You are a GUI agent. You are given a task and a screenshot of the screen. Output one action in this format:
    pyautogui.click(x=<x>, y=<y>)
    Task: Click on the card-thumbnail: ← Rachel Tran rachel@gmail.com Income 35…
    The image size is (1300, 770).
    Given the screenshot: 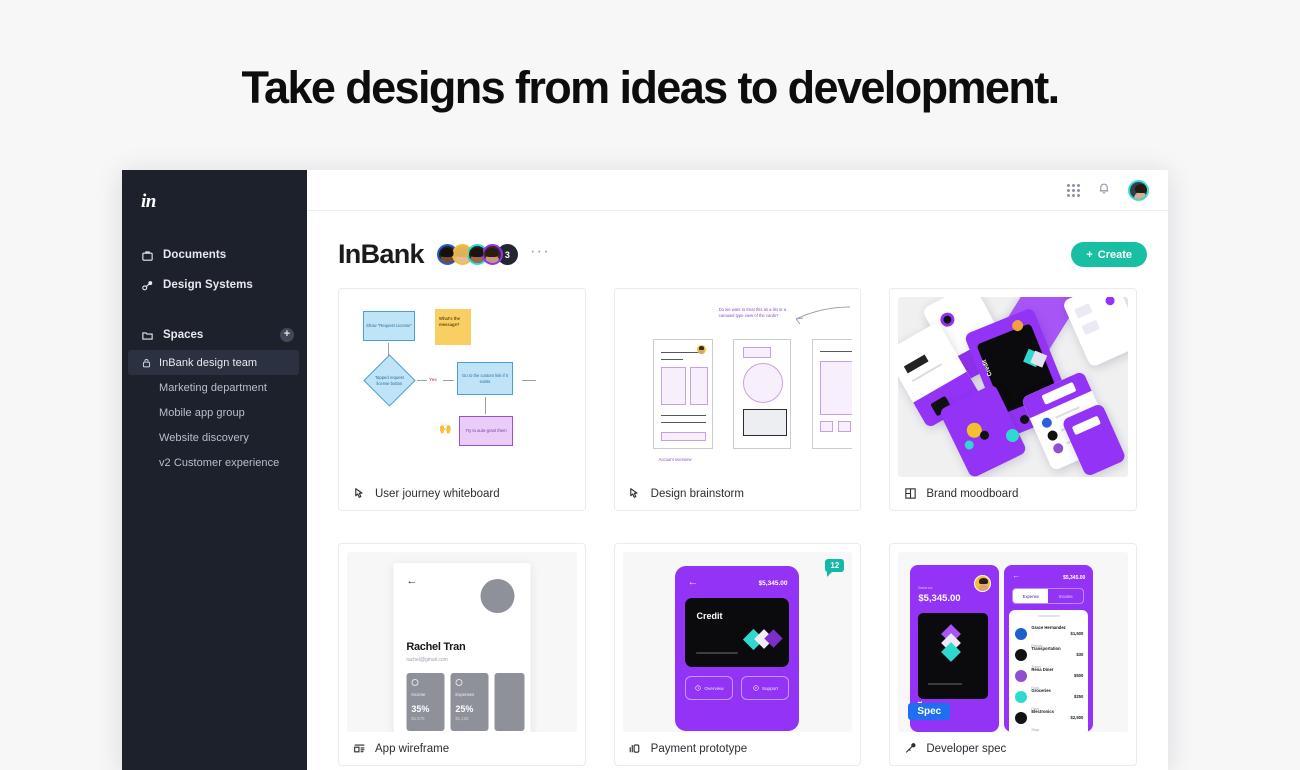 What is the action you would take?
    pyautogui.click(x=462, y=642)
    